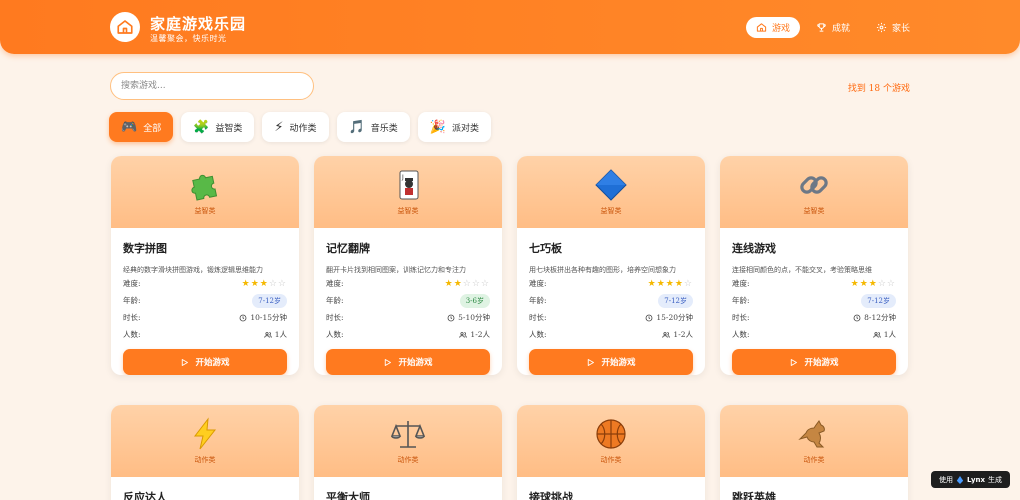  What do you see at coordinates (880, 317) in the screenshot?
I see `duration-value: 8-12分钟` at bounding box center [880, 317].